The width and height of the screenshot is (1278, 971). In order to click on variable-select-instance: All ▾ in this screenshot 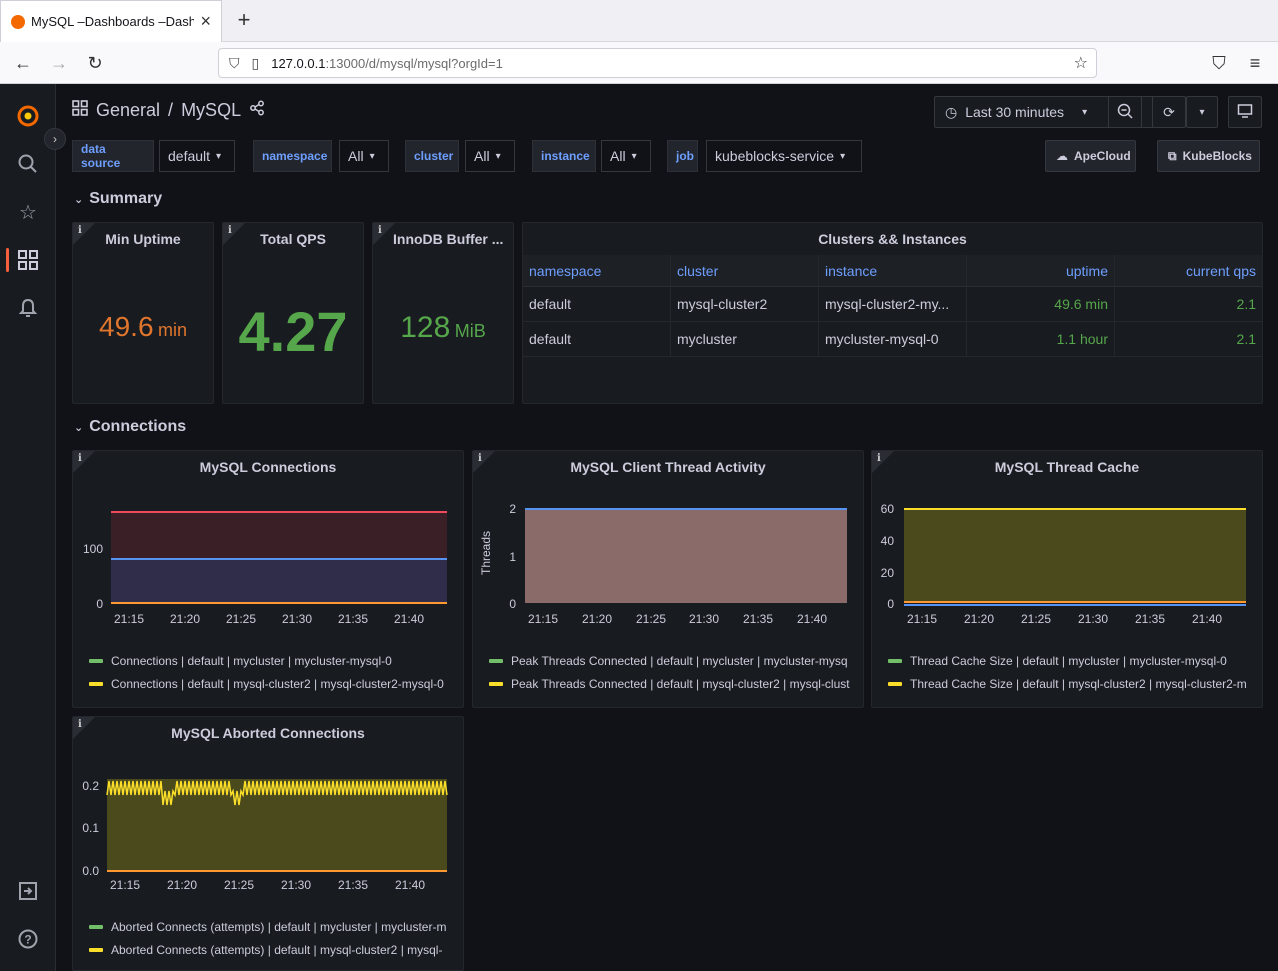, I will do `click(626, 156)`.